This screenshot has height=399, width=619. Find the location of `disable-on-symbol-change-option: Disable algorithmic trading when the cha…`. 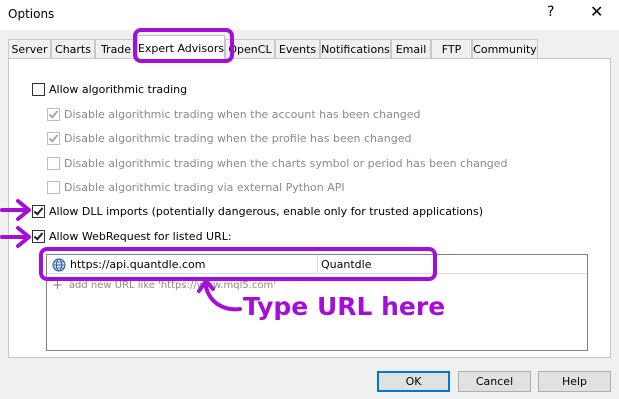

disable-on-symbol-change-option: Disable algorithmic trading when the cha… is located at coordinates (277, 163).